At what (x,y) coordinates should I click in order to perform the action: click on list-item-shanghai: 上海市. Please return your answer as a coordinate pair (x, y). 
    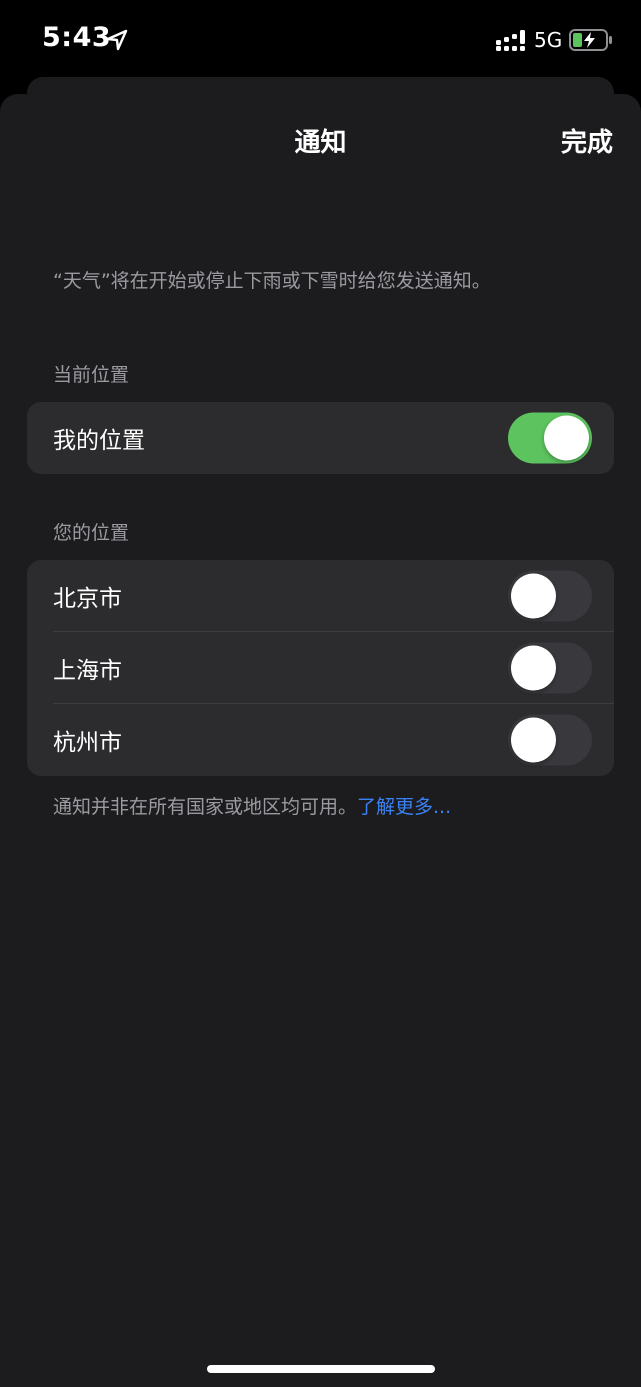
    Looking at the image, I should click on (320, 668).